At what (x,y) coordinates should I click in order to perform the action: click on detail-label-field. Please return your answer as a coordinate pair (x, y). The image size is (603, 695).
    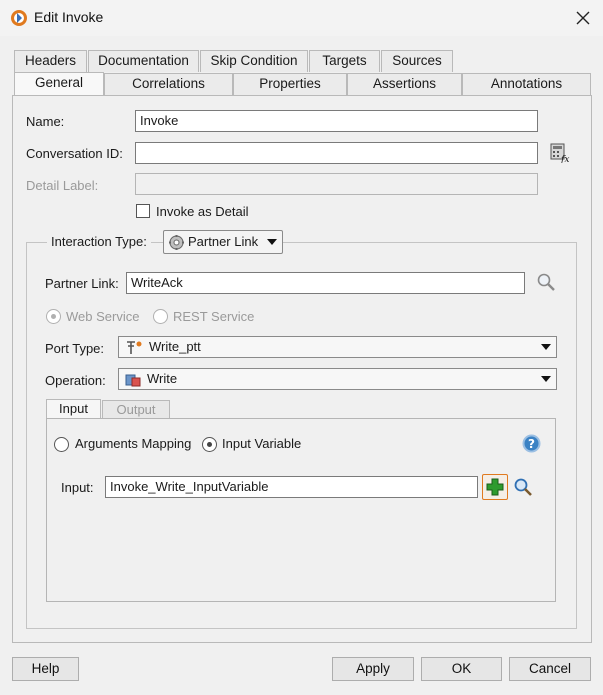
    Looking at the image, I should click on (336, 184).